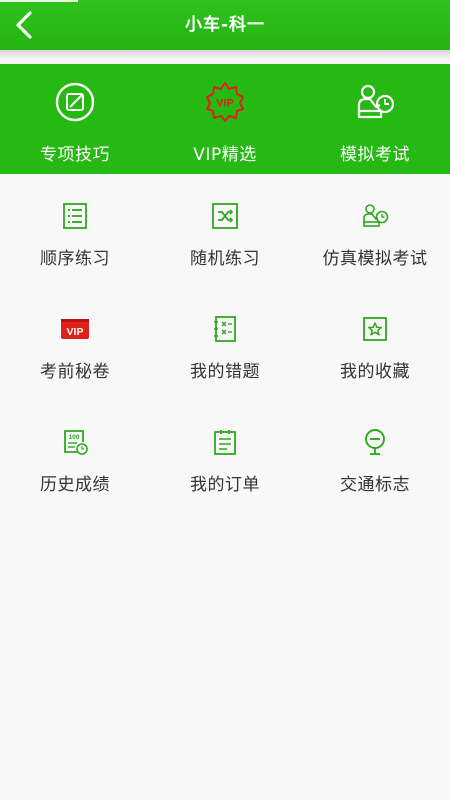 The width and height of the screenshot is (450, 800). Describe the element at coordinates (225, 329) in the screenshot. I see `wrong-notebook-icon` at that location.